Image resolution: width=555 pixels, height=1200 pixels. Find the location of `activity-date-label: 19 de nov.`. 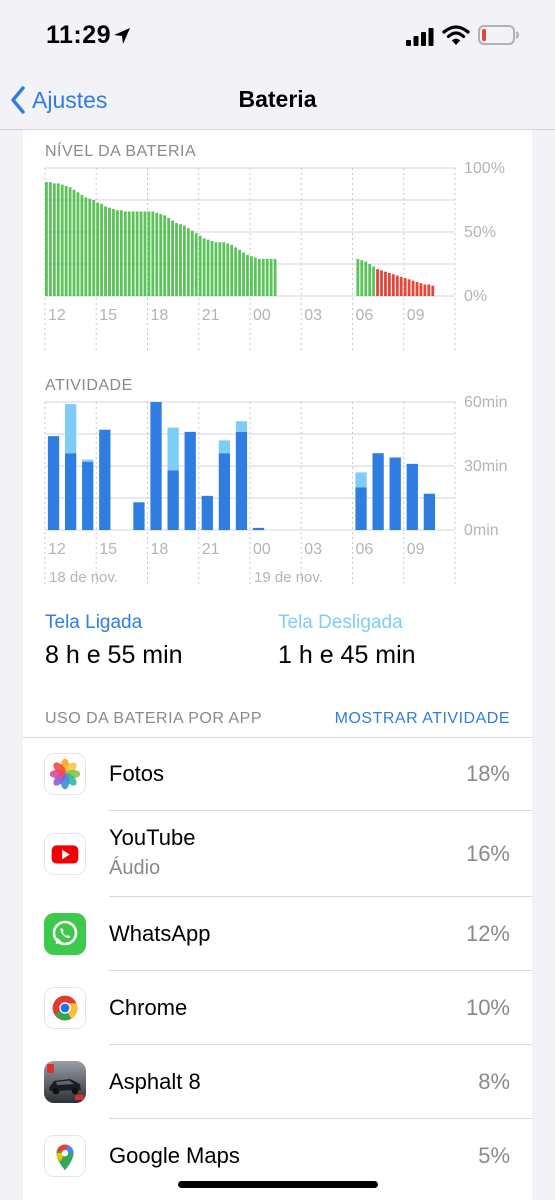

activity-date-label: 19 de nov. is located at coordinates (288, 577).